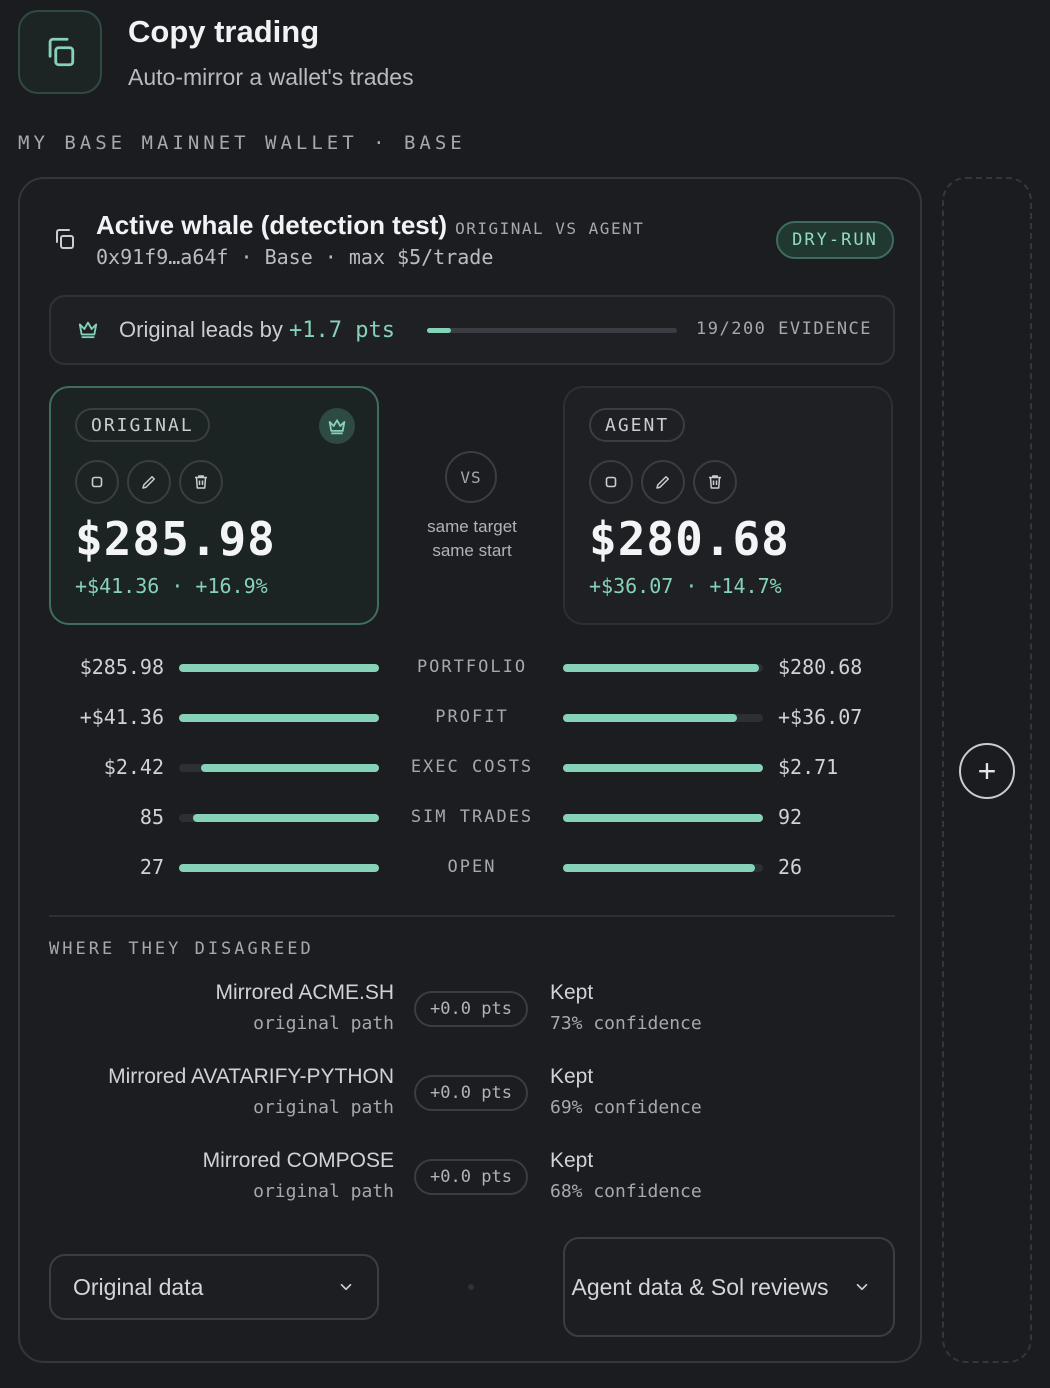 This screenshot has width=1050, height=1388. I want to click on disagreement-title: Mirrored COMPOSE, so click(298, 1160).